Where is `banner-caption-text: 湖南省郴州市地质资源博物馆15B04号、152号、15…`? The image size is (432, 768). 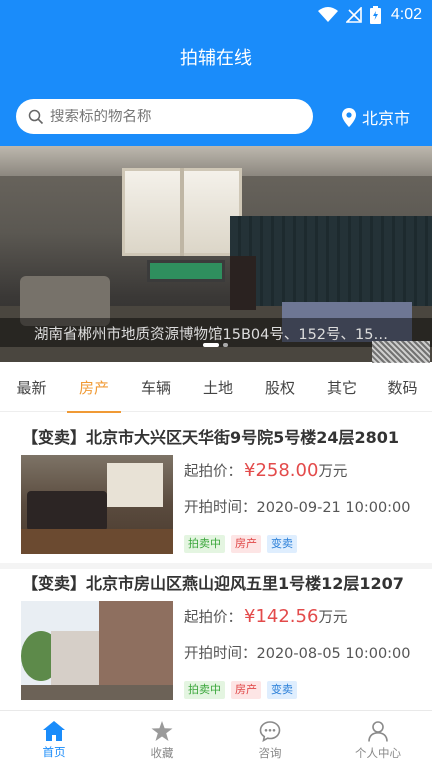 banner-caption-text: 湖南省郴州市地质资源博物馆15B04号、152号、15… is located at coordinates (211, 335).